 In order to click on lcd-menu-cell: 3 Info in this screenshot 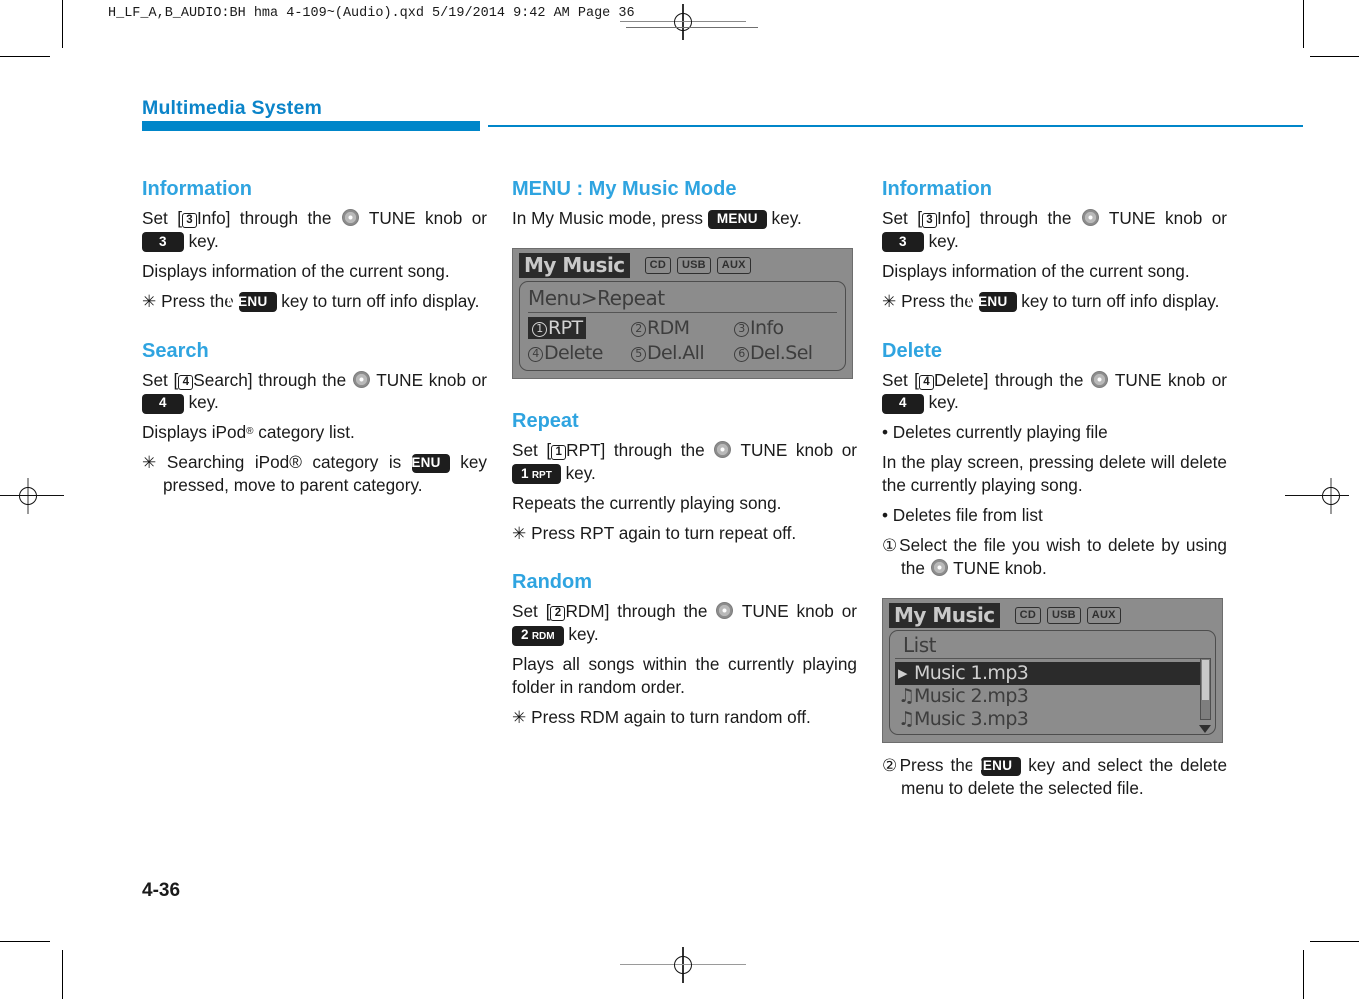, I will do `click(785, 328)`.